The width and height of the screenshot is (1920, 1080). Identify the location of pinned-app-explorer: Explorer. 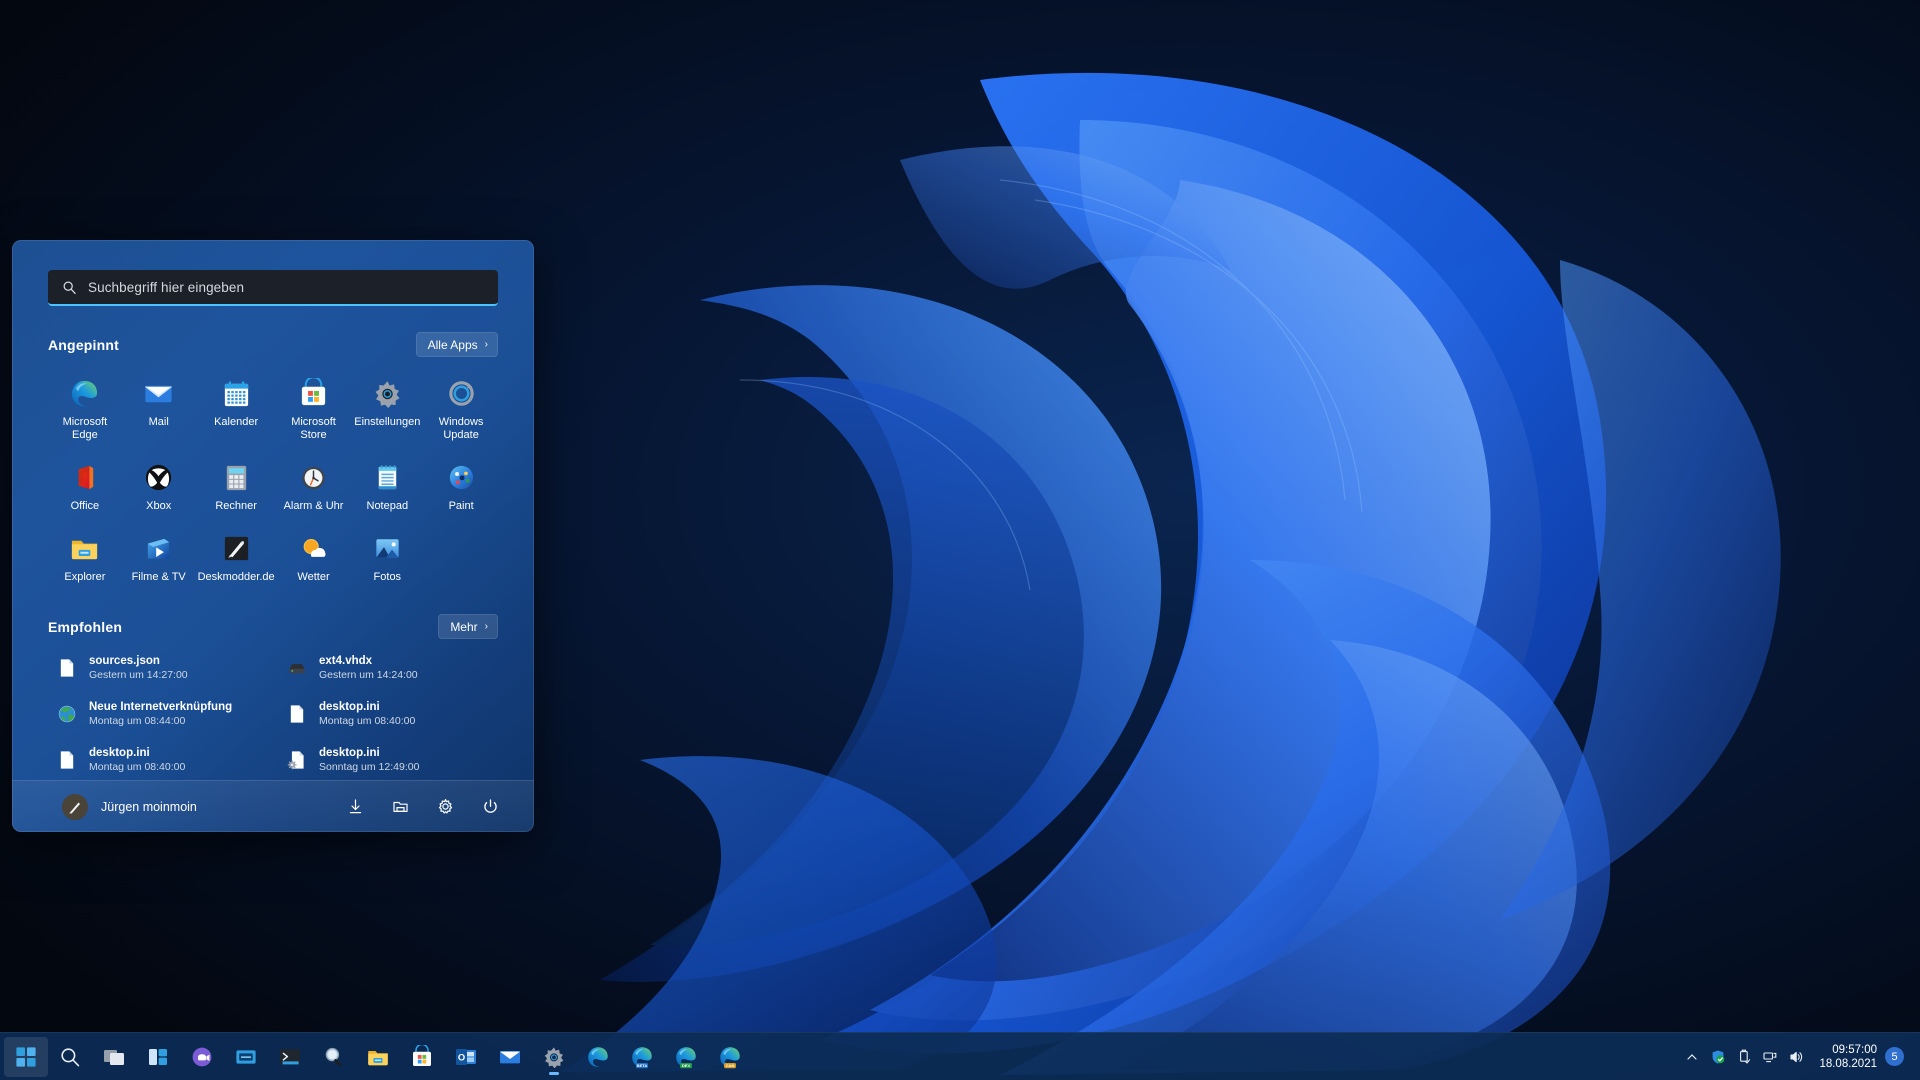
(85, 558).